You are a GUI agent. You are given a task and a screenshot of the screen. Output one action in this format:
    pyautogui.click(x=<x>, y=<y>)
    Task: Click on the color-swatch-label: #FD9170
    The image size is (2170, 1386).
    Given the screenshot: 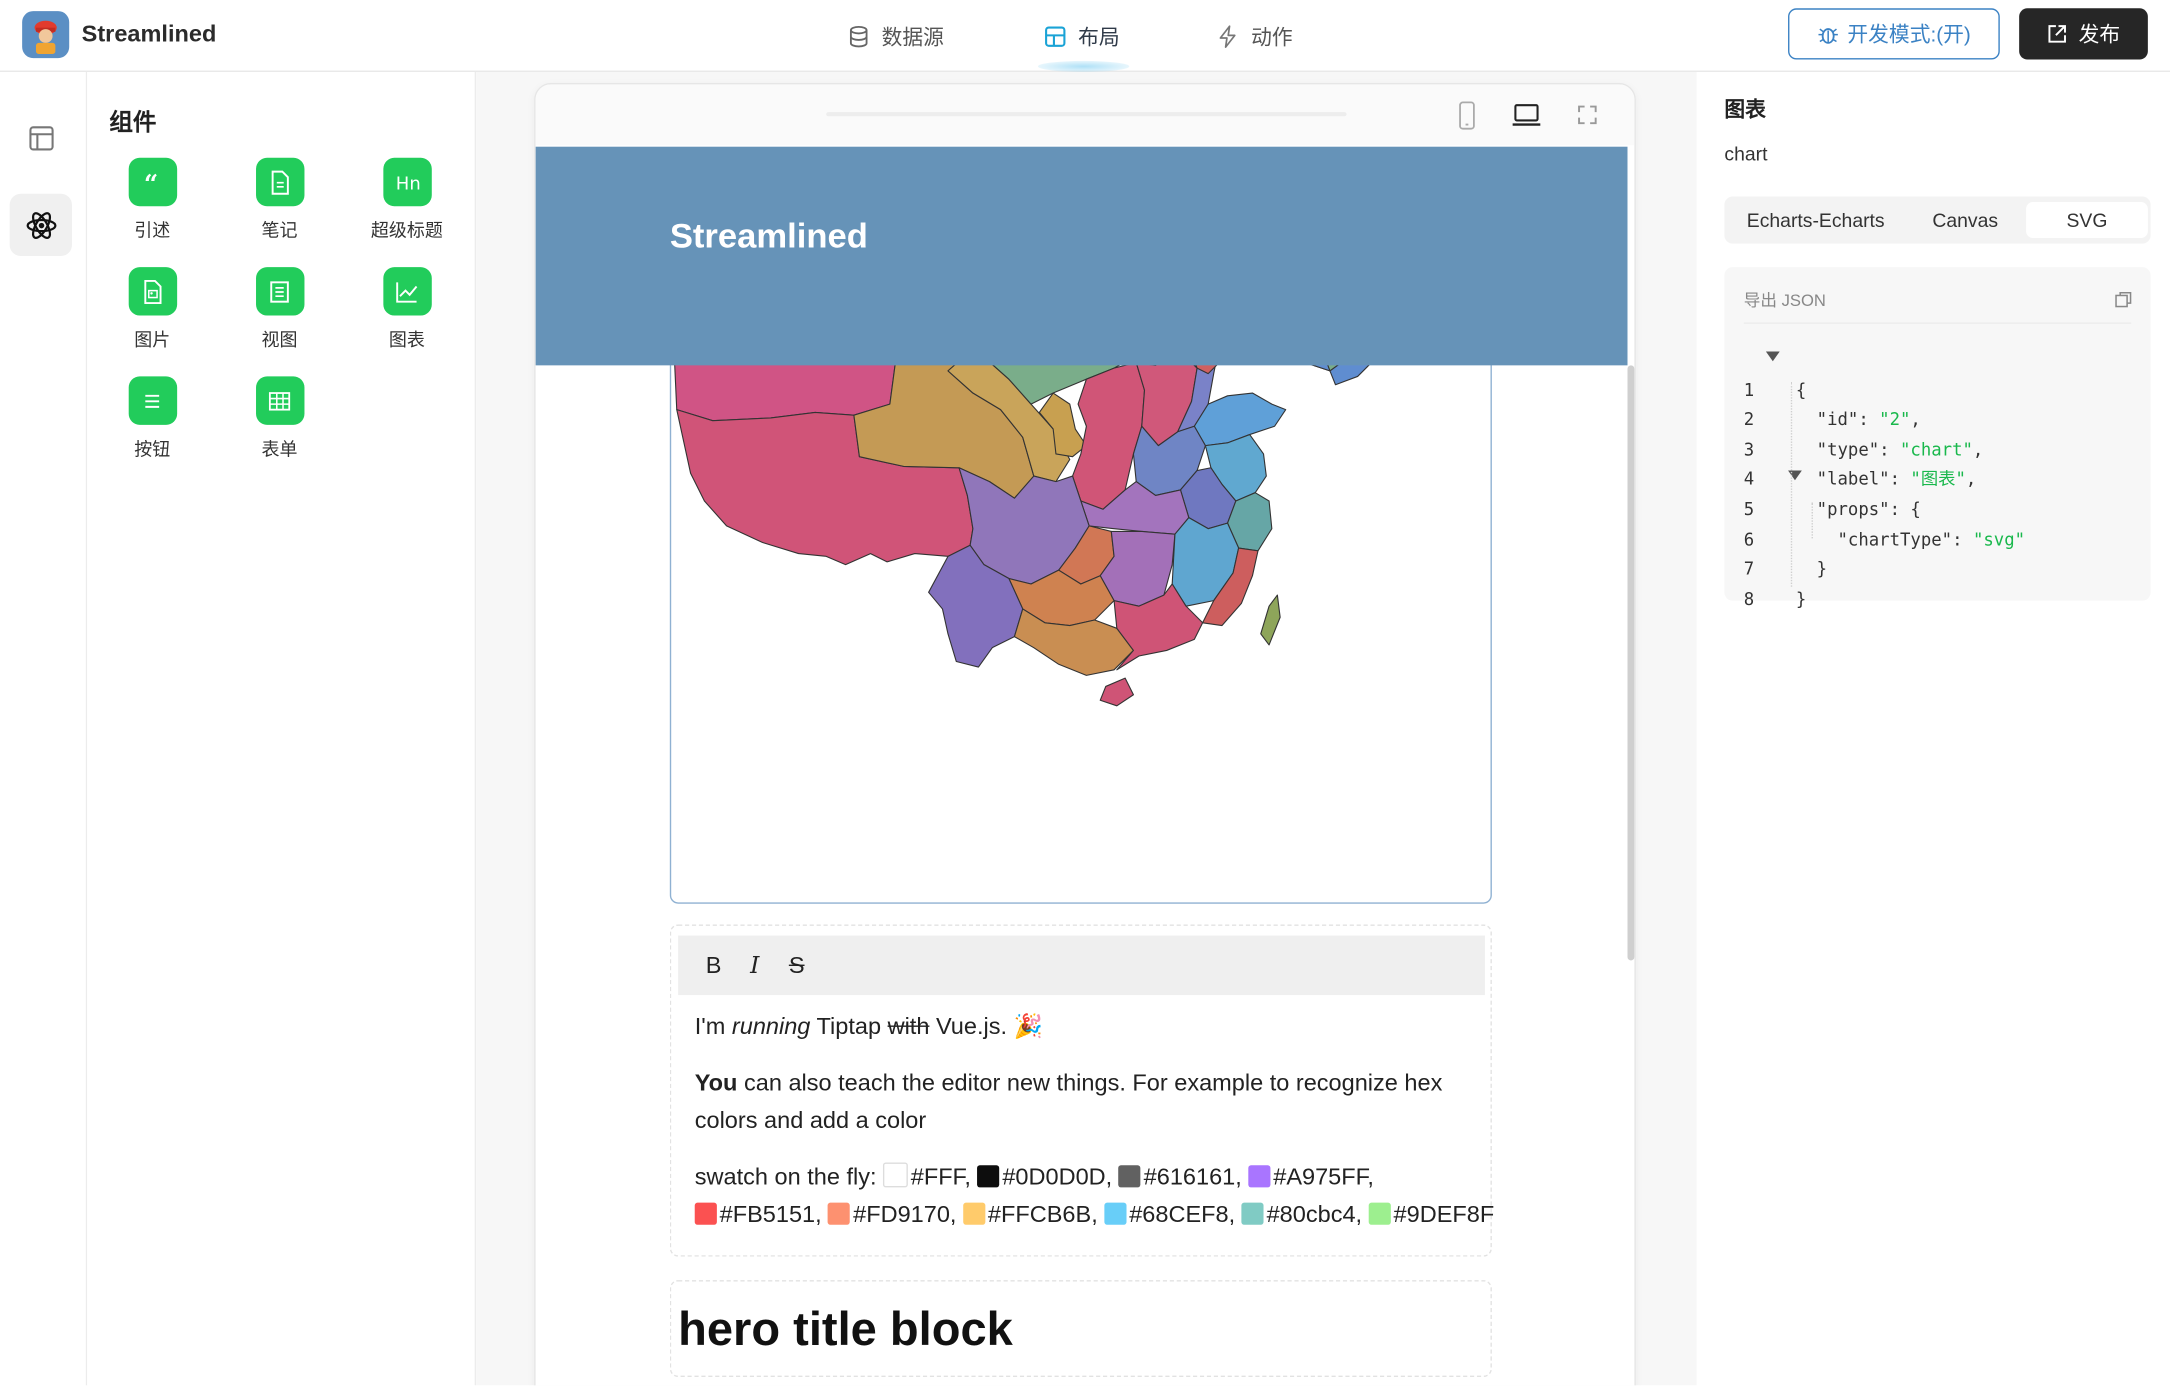 What is the action you would take?
    pyautogui.click(x=901, y=1214)
    